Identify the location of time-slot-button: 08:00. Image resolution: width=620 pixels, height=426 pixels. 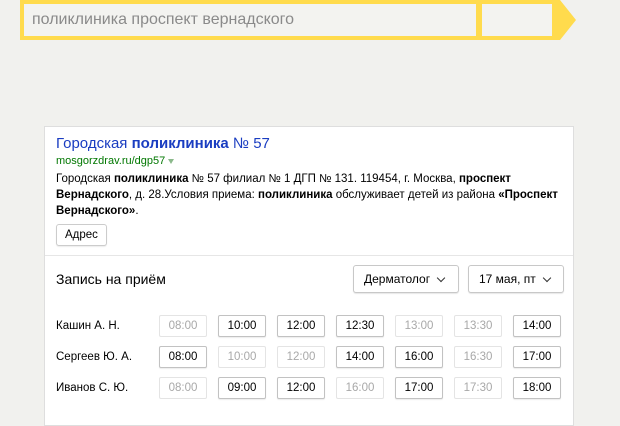
(183, 357).